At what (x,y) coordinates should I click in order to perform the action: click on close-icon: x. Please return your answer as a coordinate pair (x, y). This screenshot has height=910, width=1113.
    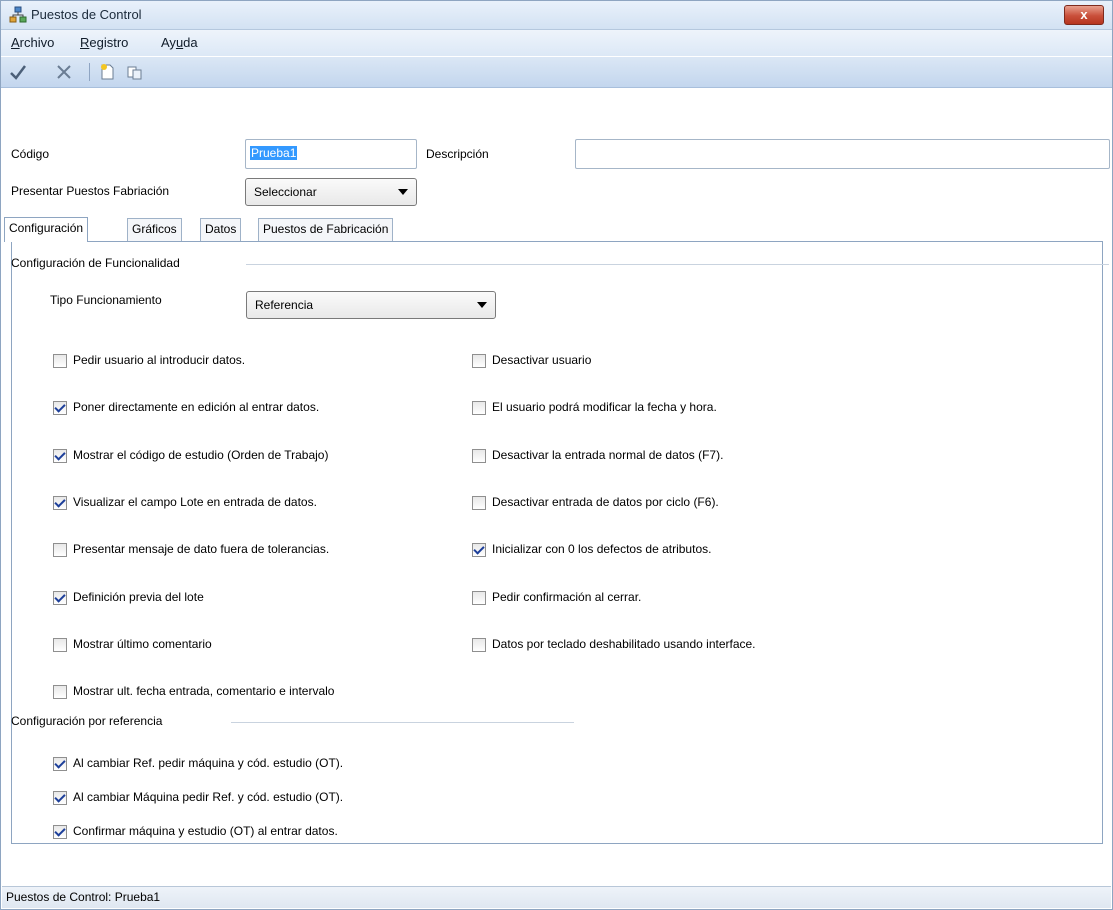
    Looking at the image, I should click on (1084, 14).